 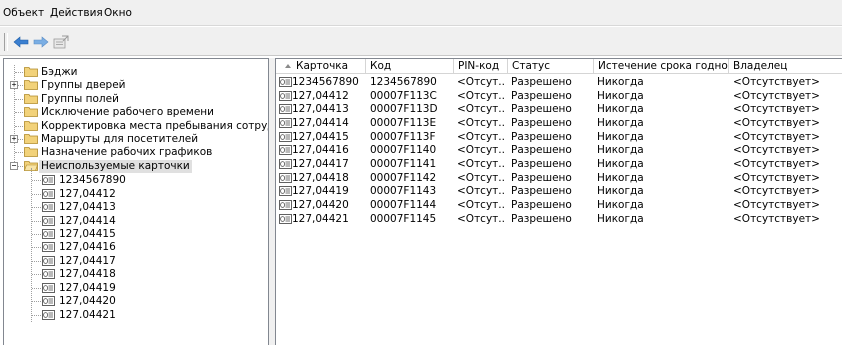 What do you see at coordinates (136, 99) in the screenshot?
I see `tree-item: Группы полей` at bounding box center [136, 99].